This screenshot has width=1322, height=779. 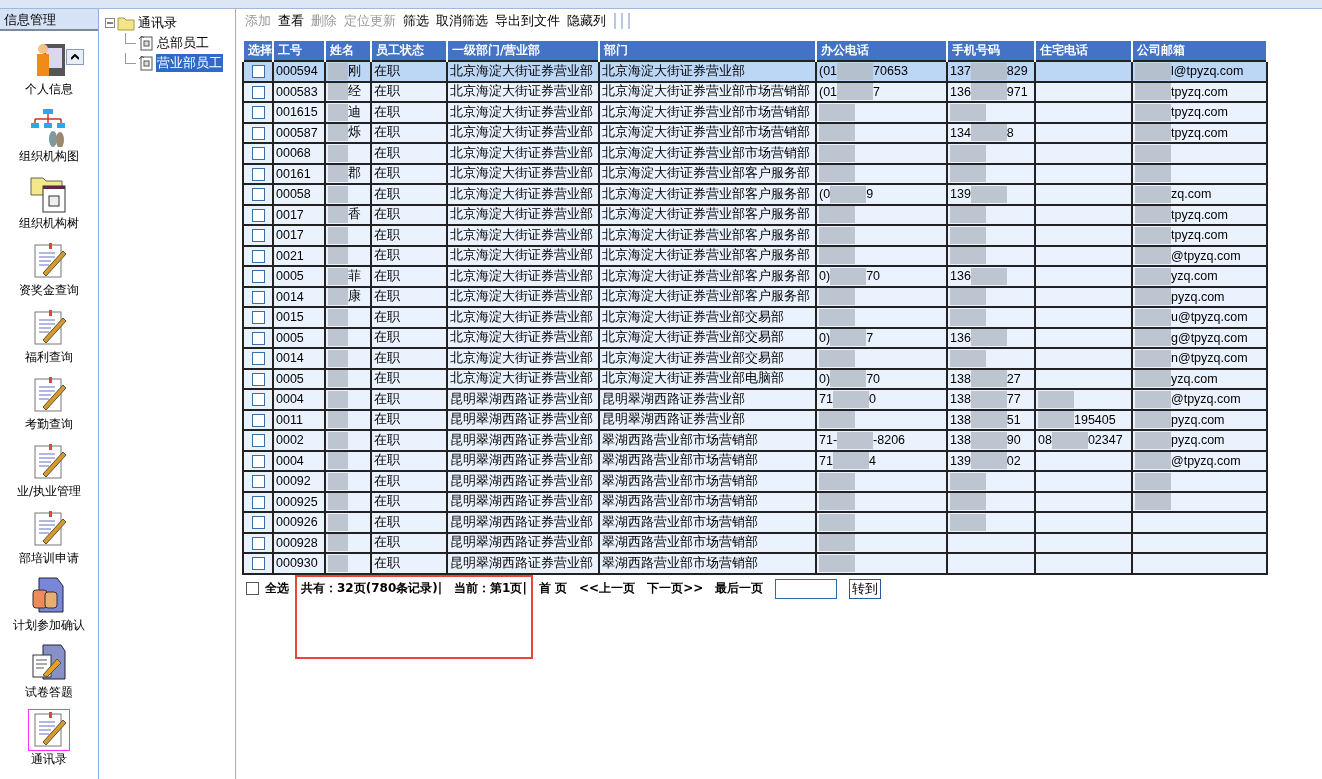 I want to click on table-row: 0005 在职 北京海淀大街证券营业部 北京海淀大街证券营业部交易部 0) 7 136 g@tpyzq.com, so click(x=755, y=337).